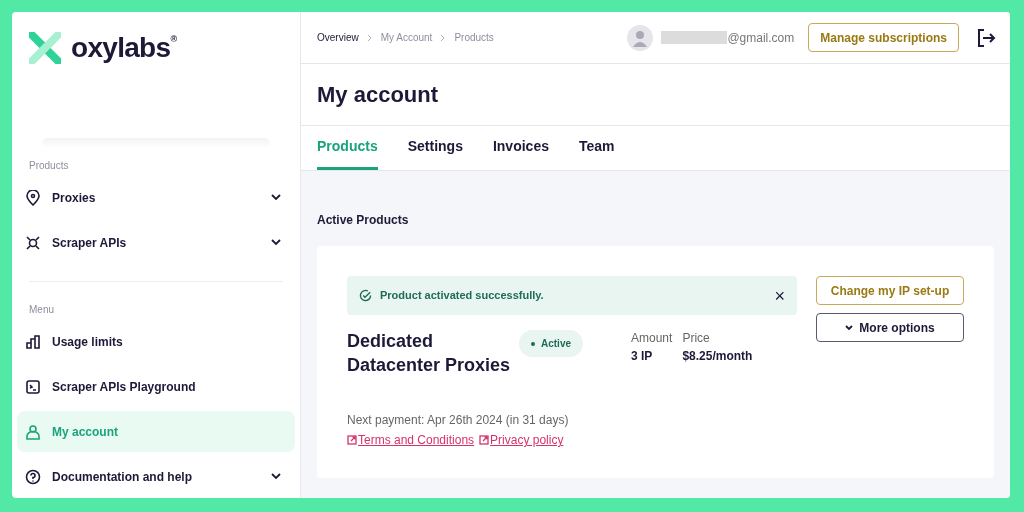  What do you see at coordinates (338, 37) in the screenshot?
I see `breadcrumb-link: Overview` at bounding box center [338, 37].